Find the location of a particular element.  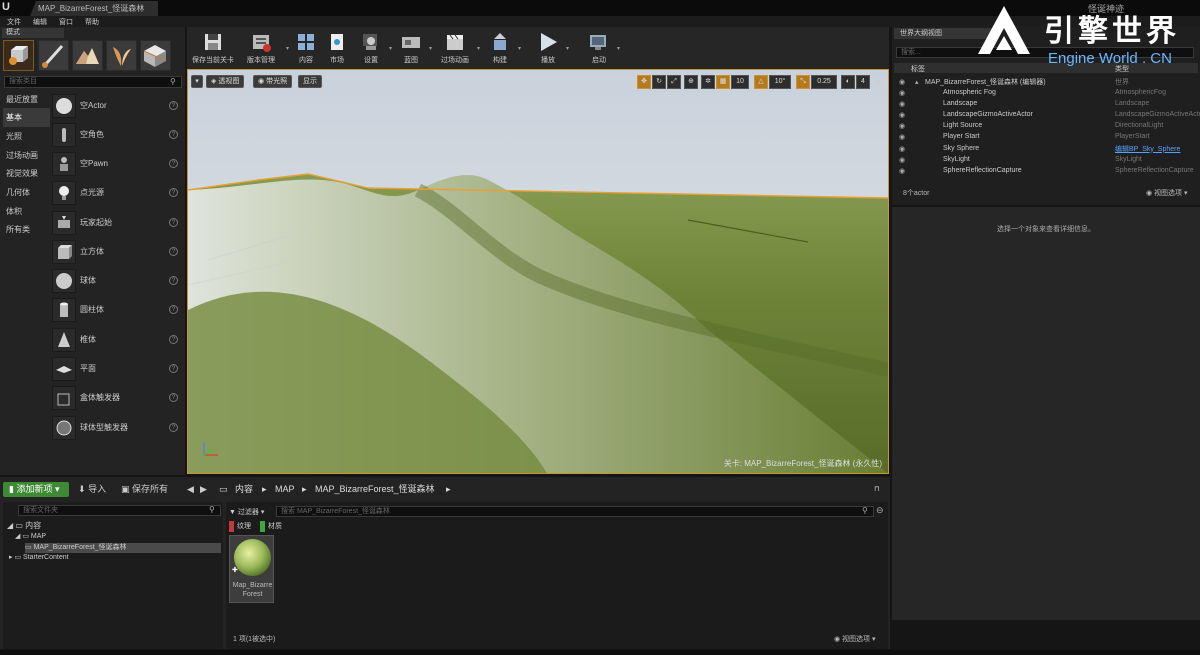

translate-tool-icon: ✥ is located at coordinates (644, 82).